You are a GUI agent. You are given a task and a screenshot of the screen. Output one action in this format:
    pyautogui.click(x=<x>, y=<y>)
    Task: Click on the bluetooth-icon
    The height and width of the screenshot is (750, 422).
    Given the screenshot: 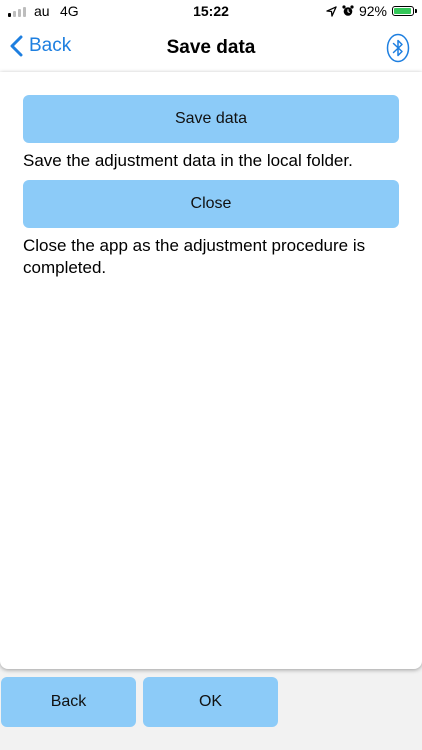 What is the action you would take?
    pyautogui.click(x=398, y=48)
    